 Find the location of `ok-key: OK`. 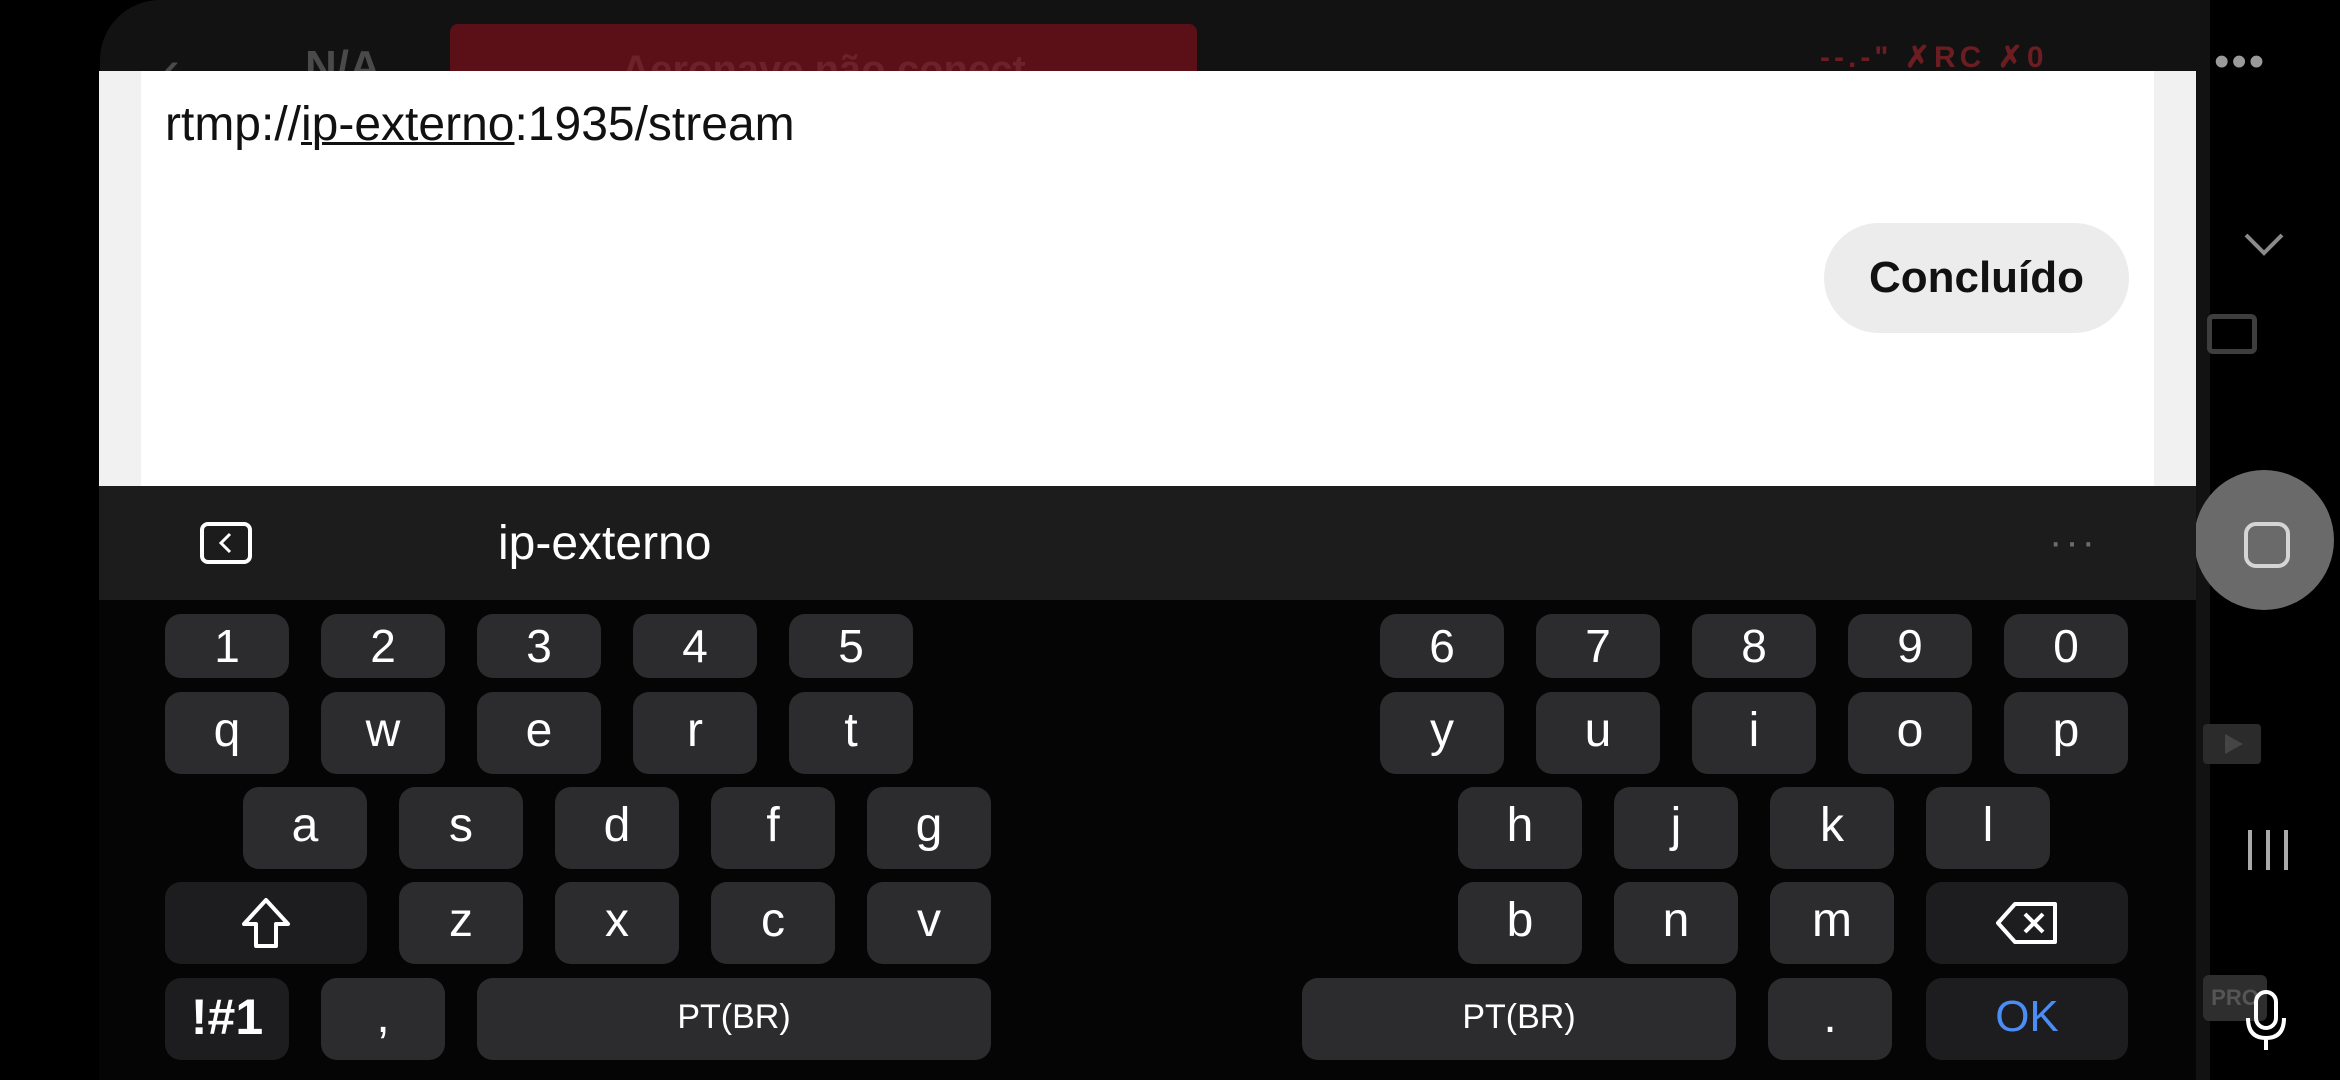

ok-key: OK is located at coordinates (2027, 1019).